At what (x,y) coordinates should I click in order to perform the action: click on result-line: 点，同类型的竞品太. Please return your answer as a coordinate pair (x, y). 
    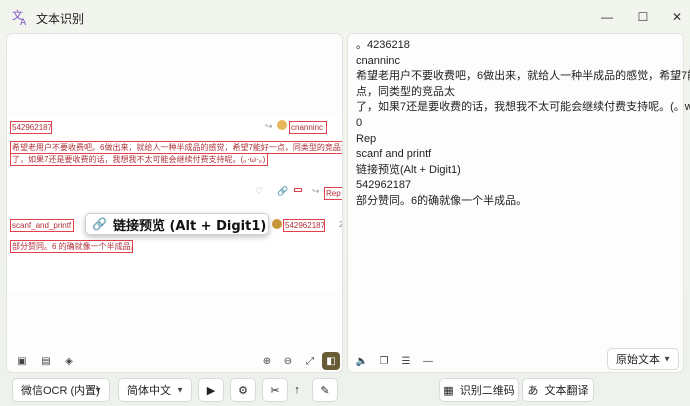
    Looking at the image, I should click on (405, 91).